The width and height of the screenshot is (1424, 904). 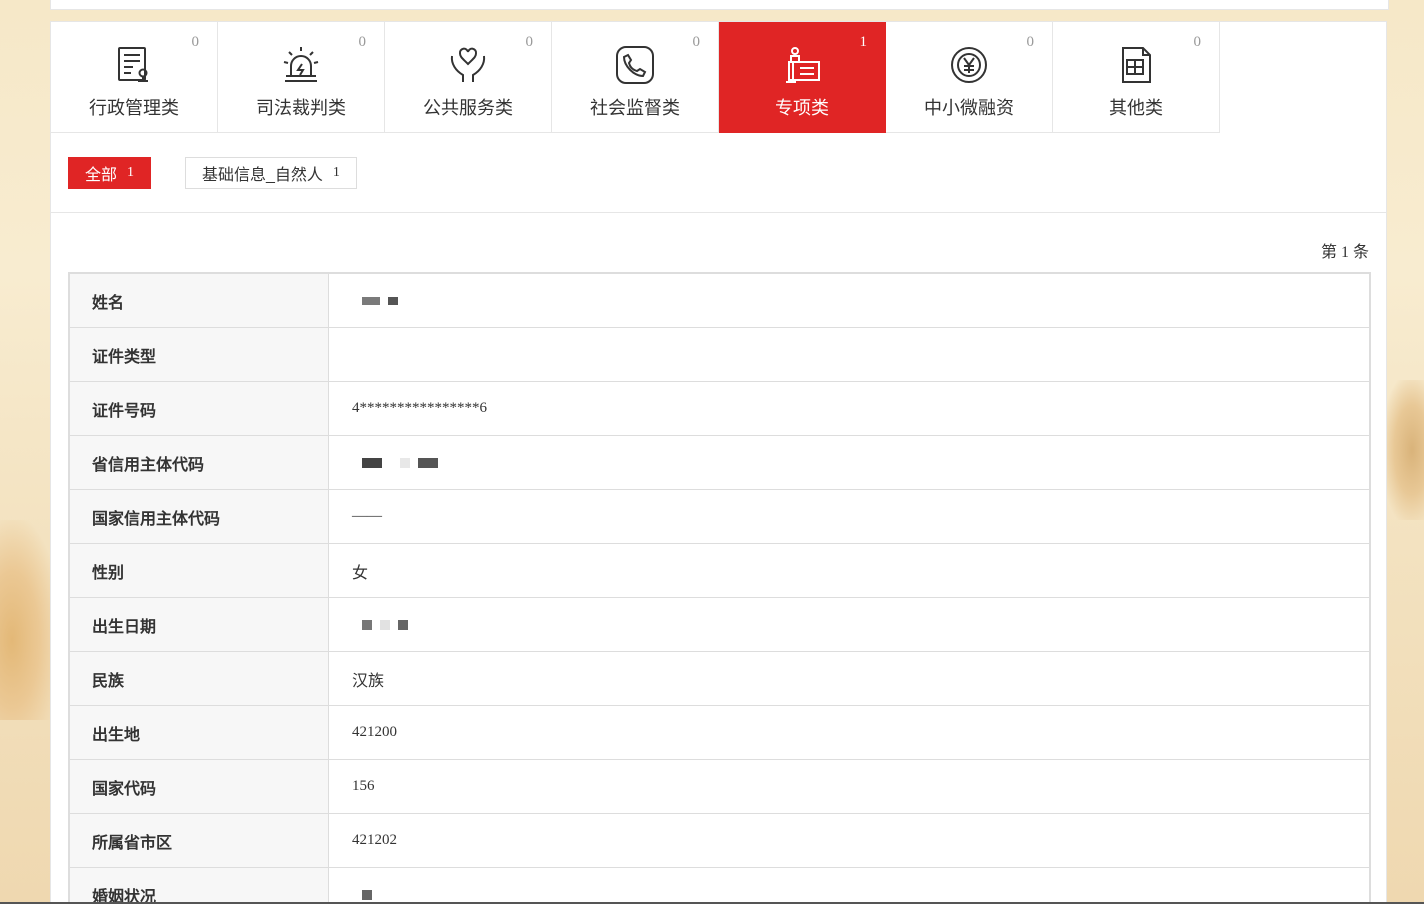 What do you see at coordinates (719, 733) in the screenshot?
I see `table-row: 出生地 421200` at bounding box center [719, 733].